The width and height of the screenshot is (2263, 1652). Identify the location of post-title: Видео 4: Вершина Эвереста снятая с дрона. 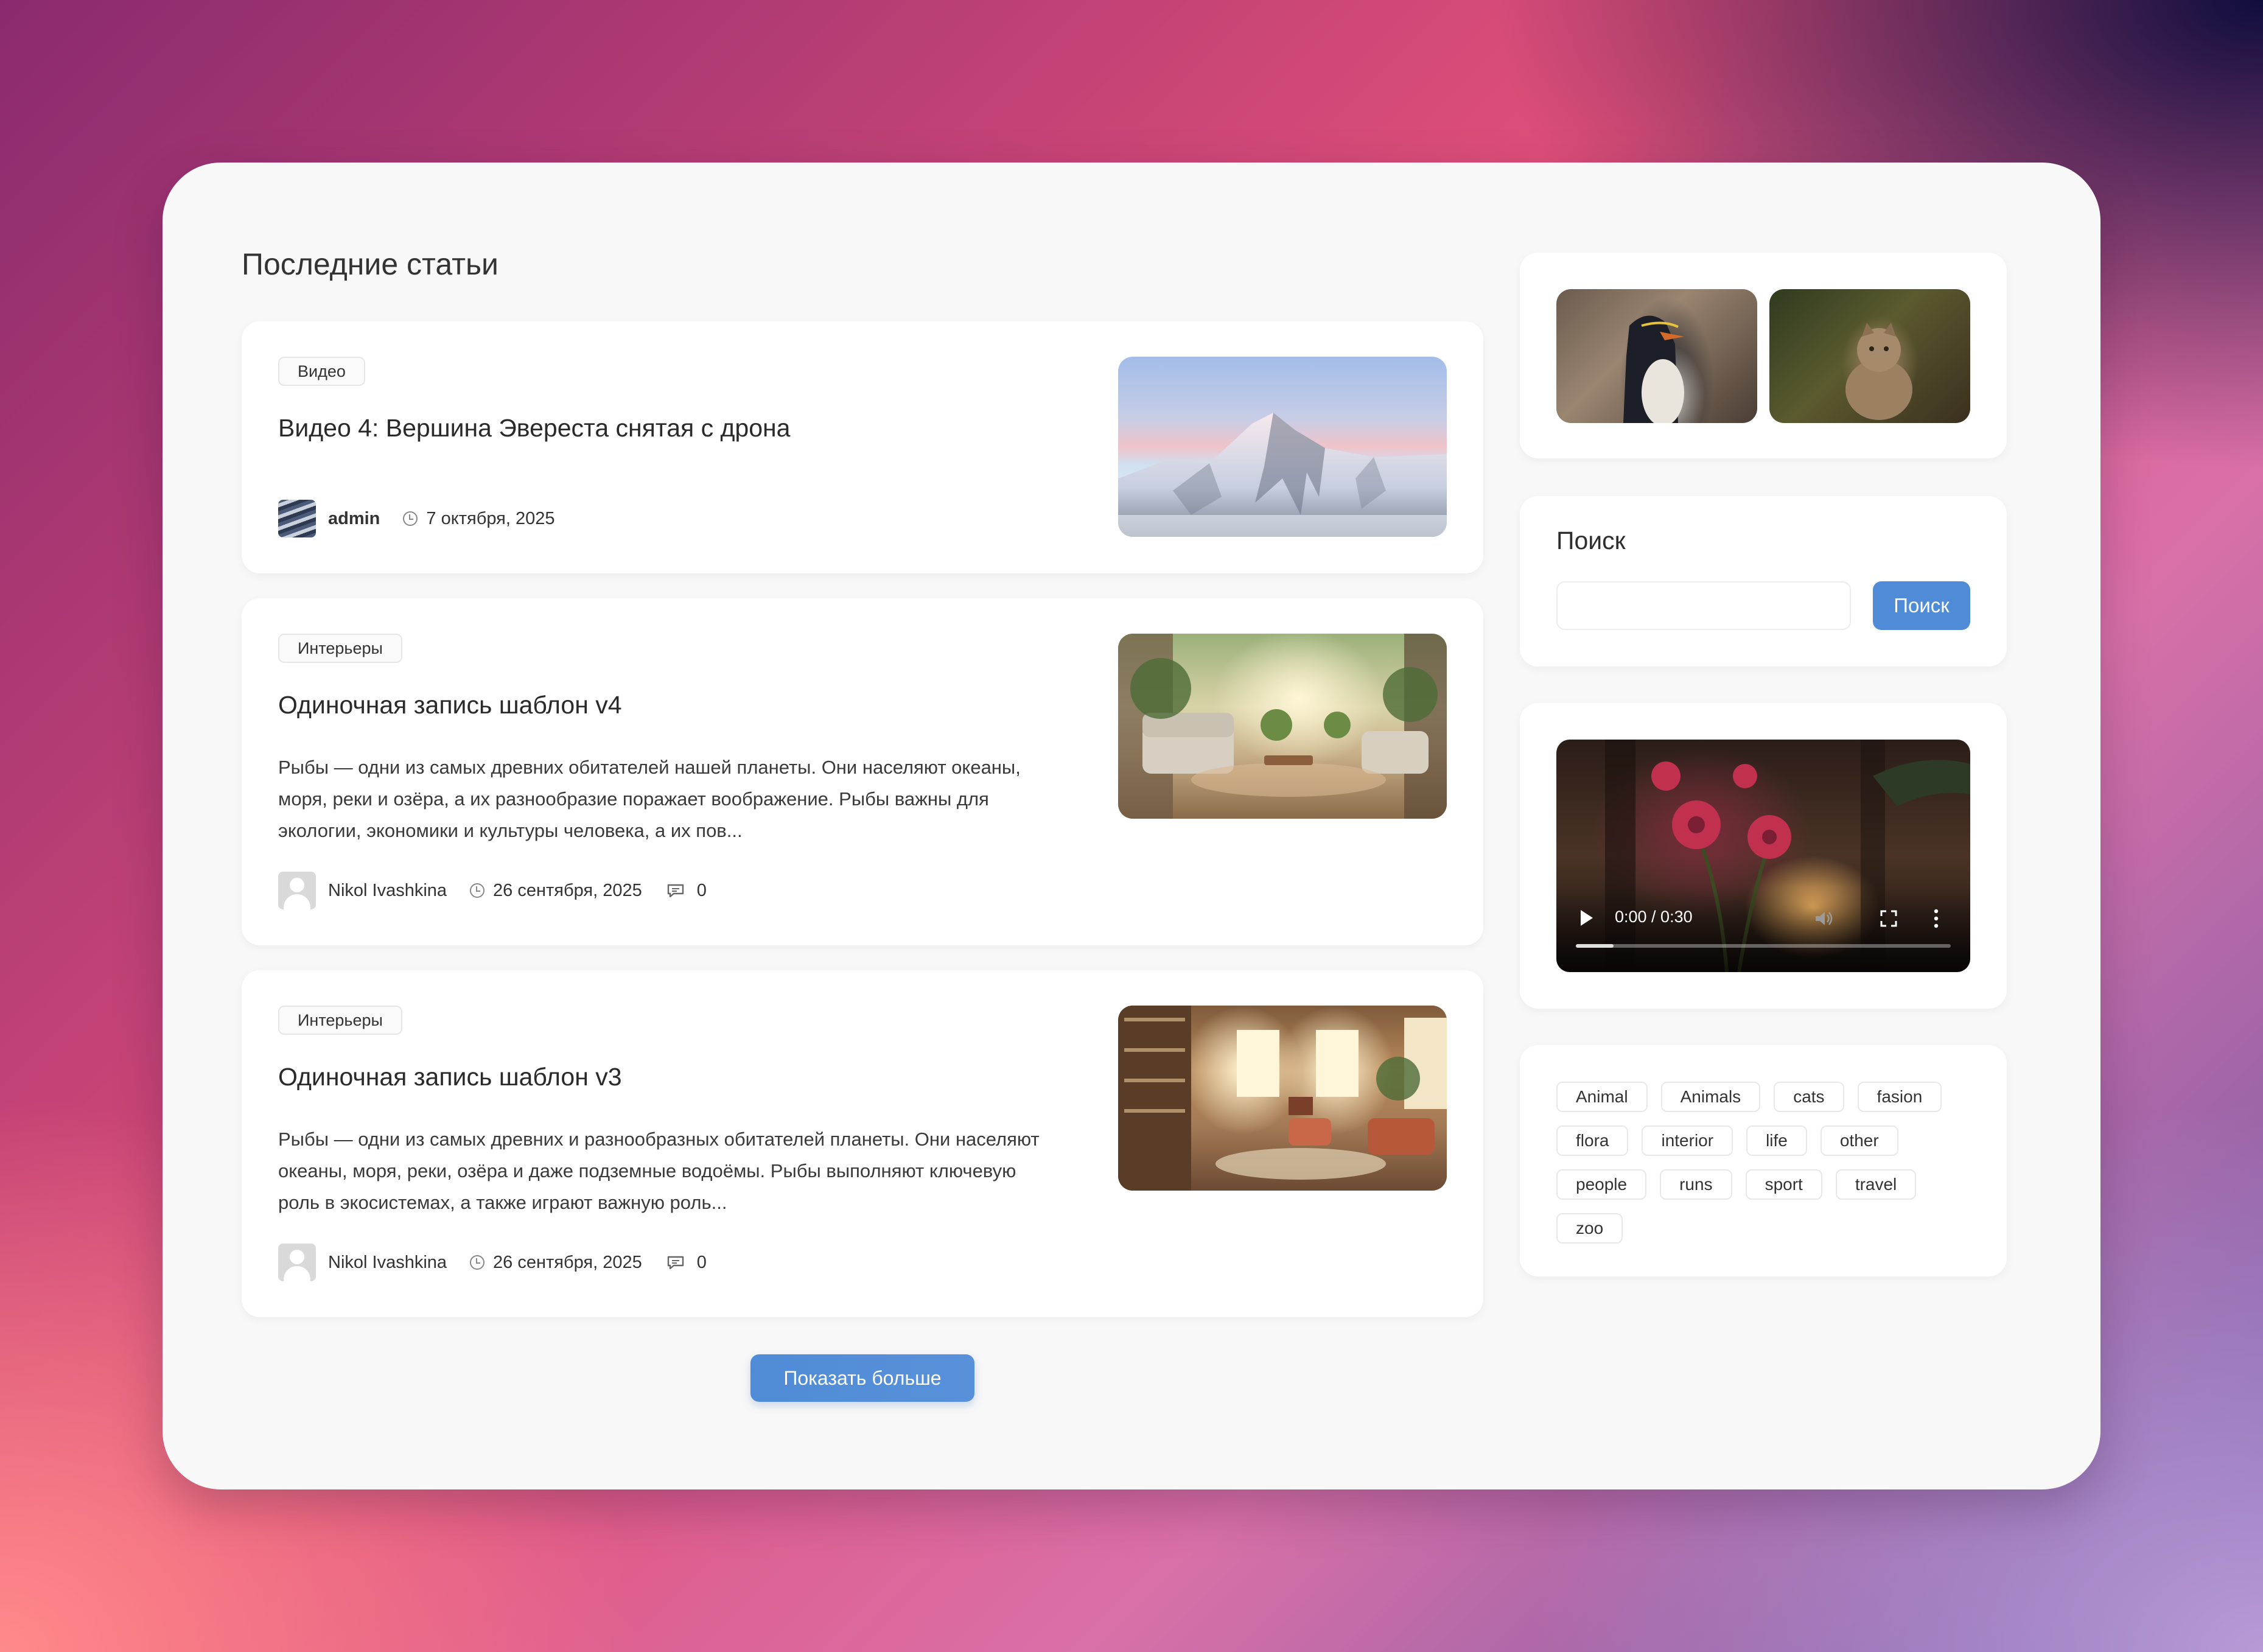
(534, 428).